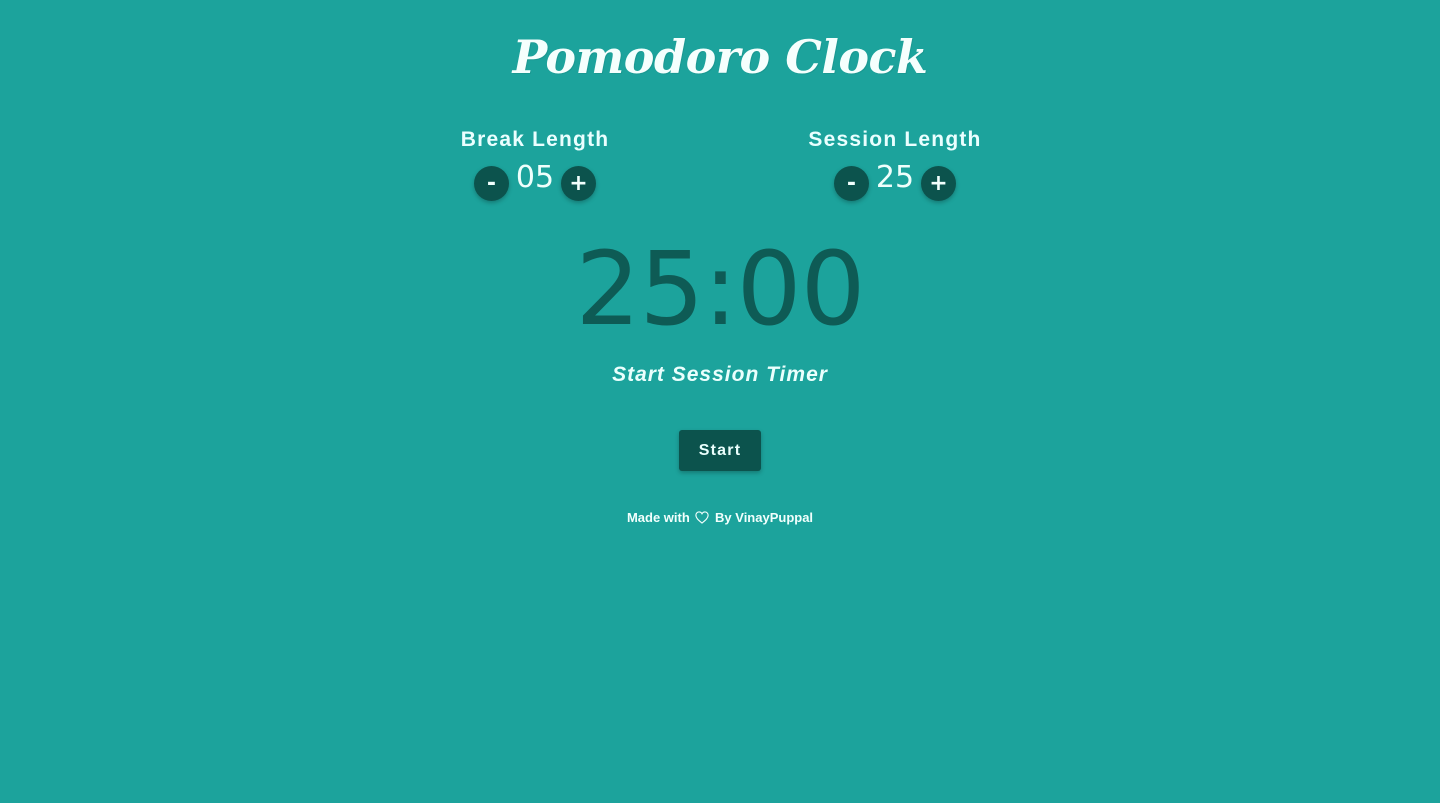 Image resolution: width=1440 pixels, height=803 pixels. I want to click on heart-outline-icon, so click(702, 519).